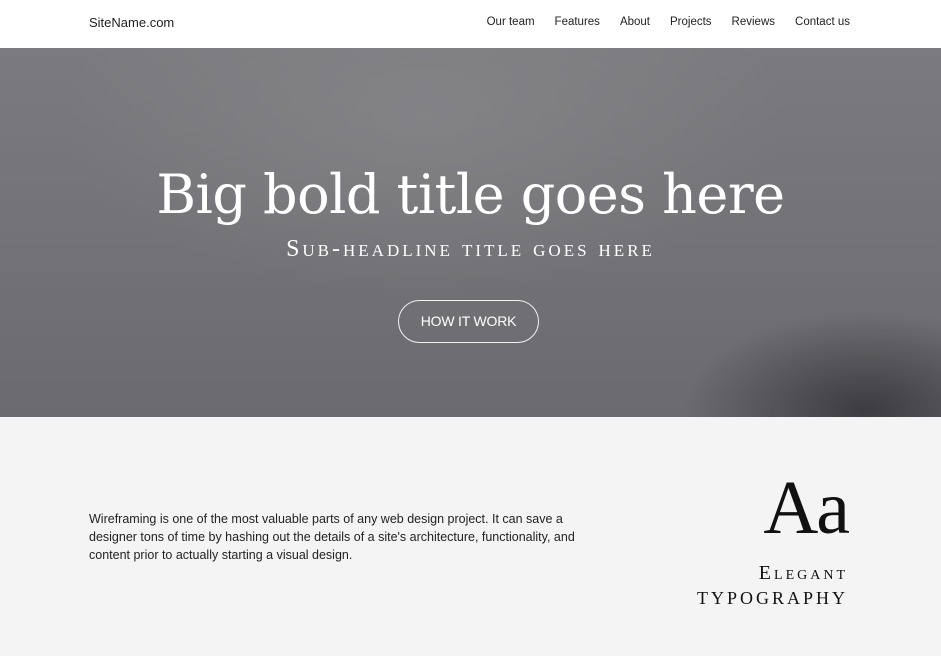 This screenshot has height=656, width=941. Describe the element at coordinates (772, 586) in the screenshot. I see `typography-caption: Elegant TYPOGRAPHY` at that location.